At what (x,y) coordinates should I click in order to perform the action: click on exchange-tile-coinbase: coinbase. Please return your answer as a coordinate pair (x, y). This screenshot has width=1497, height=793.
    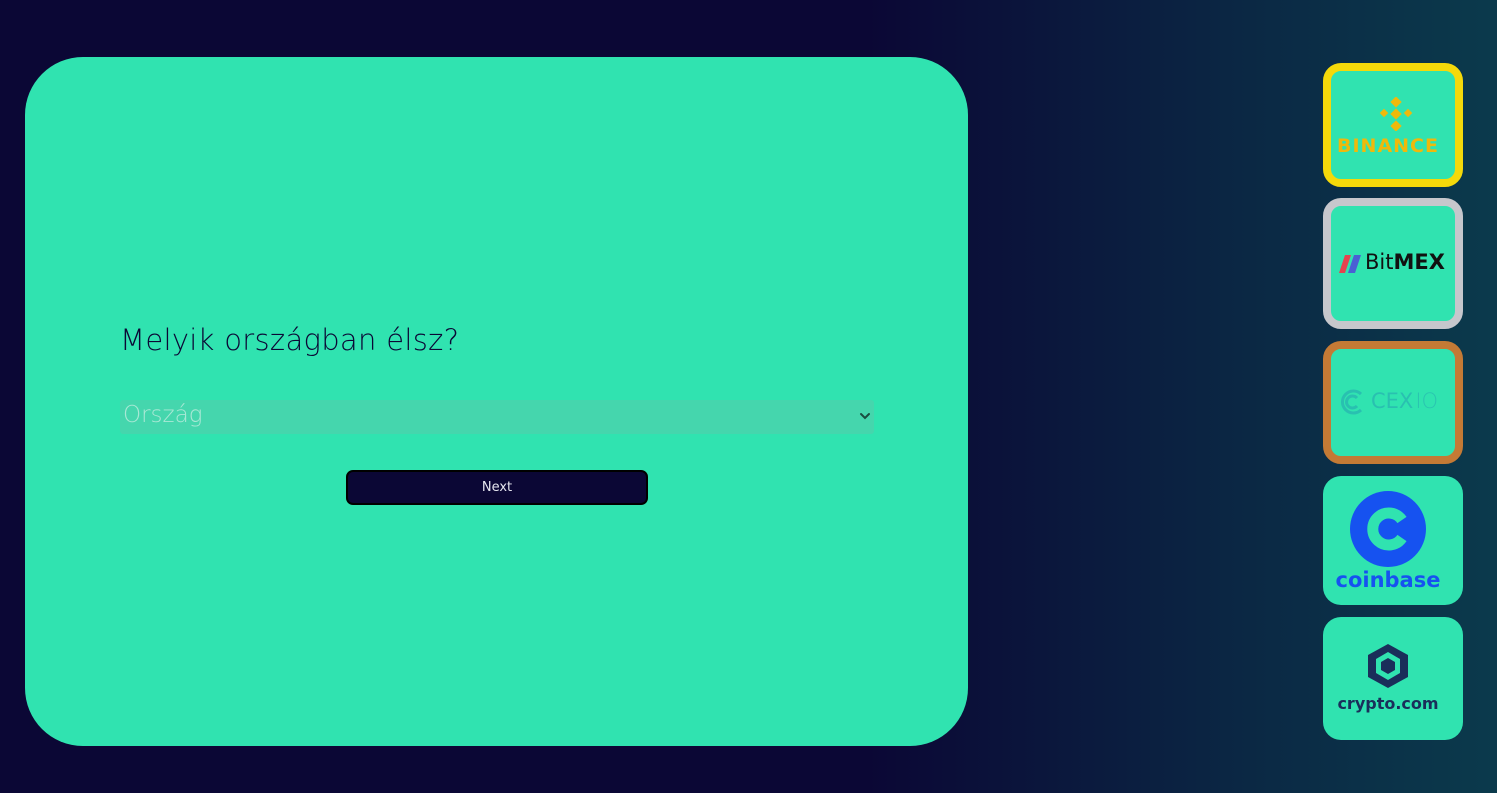
    Looking at the image, I should click on (1393, 540).